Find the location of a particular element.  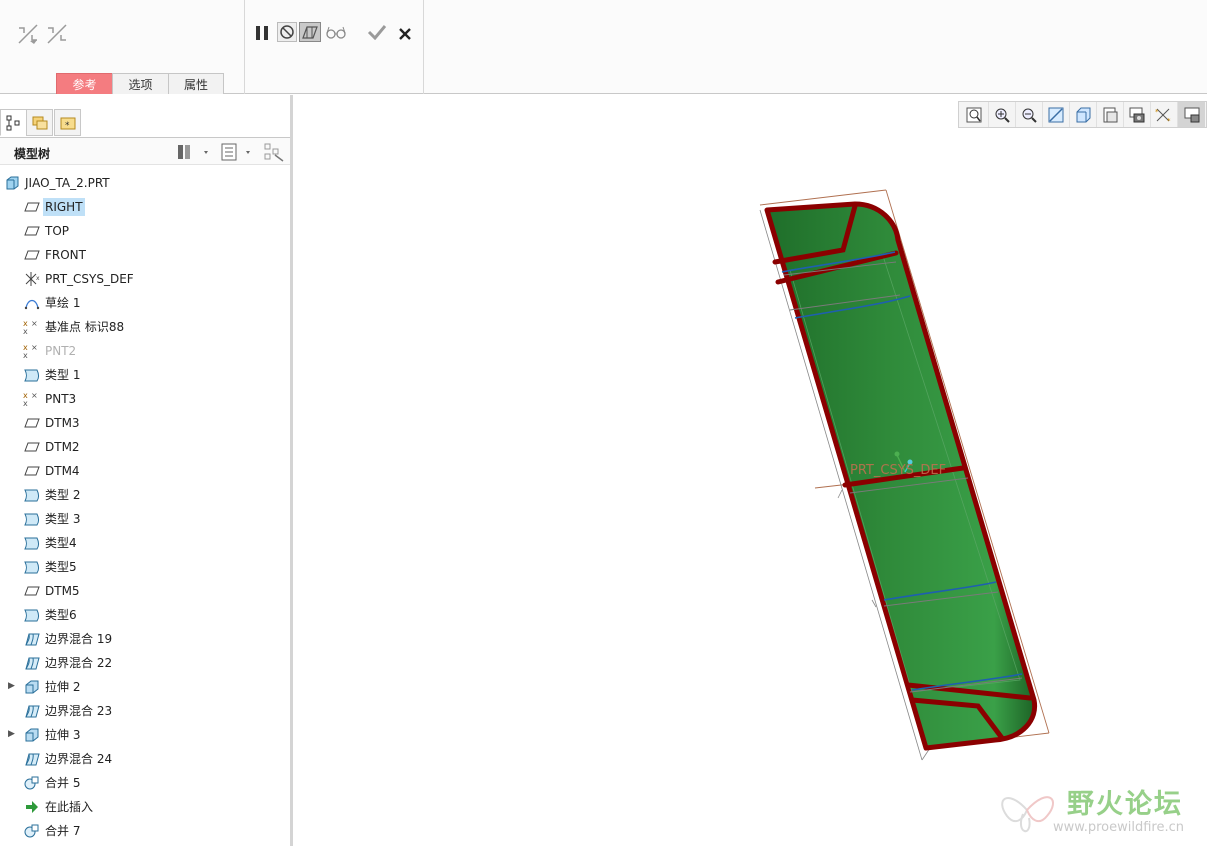

annotation-display-icon is located at coordinates (1191, 114).